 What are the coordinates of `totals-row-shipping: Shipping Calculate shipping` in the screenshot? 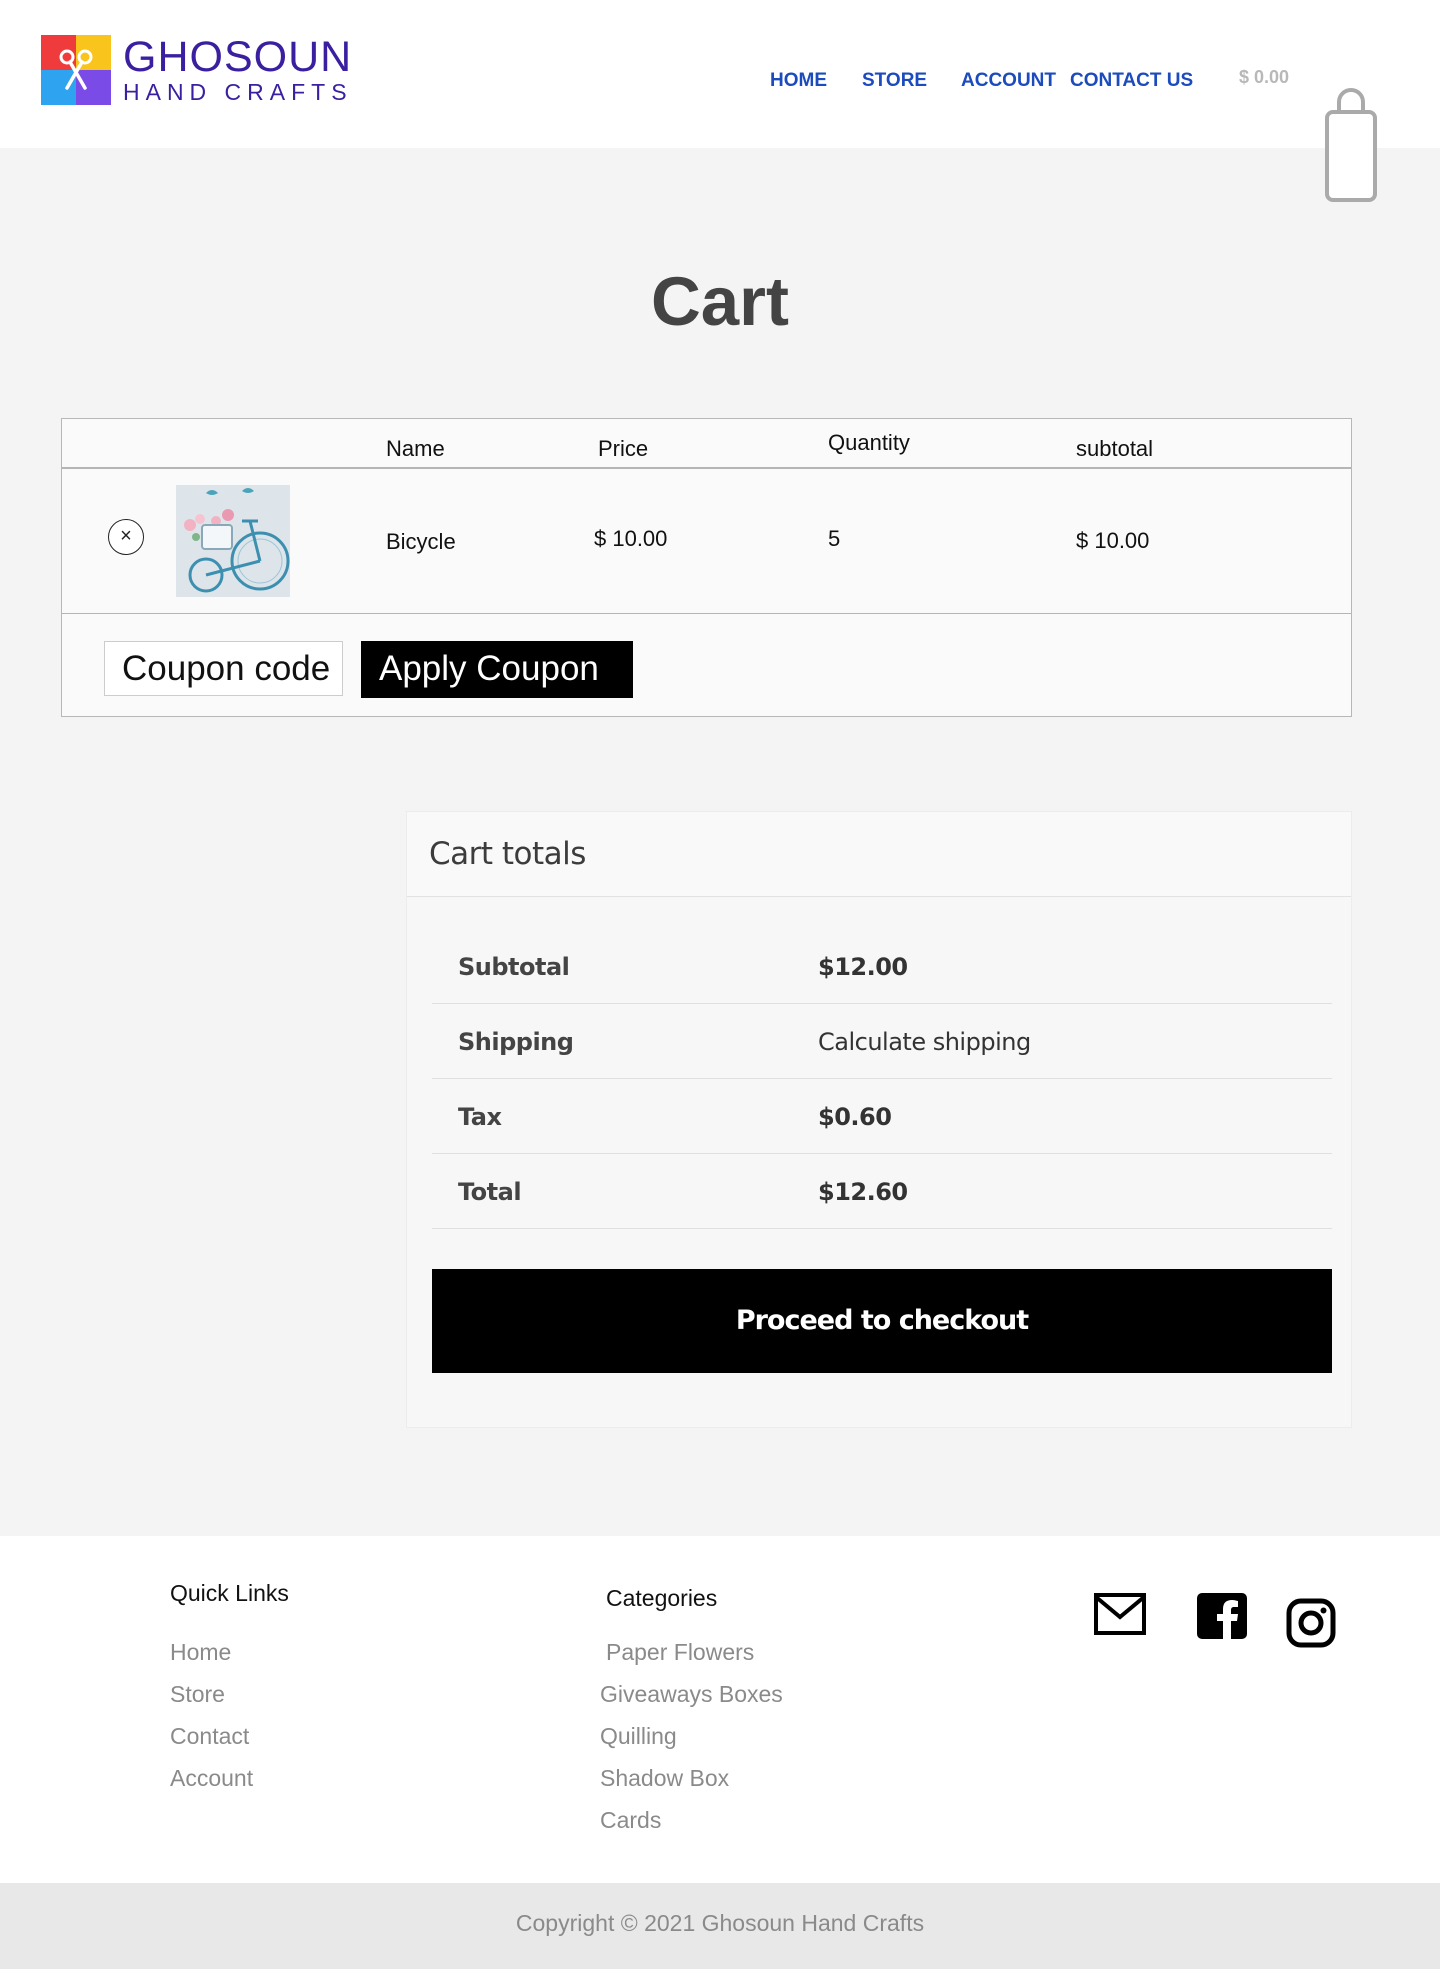 It's located at (882, 1041).